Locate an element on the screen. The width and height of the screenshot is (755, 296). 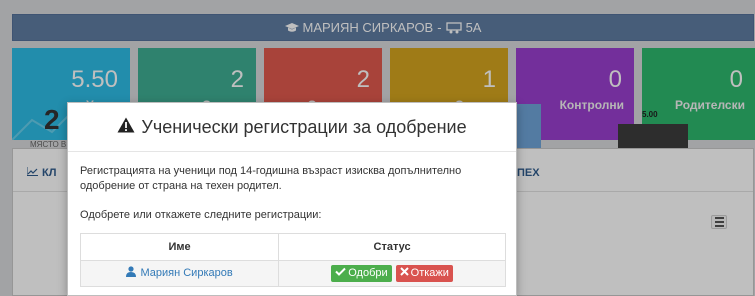
approve-button: Одобри is located at coordinates (361, 273).